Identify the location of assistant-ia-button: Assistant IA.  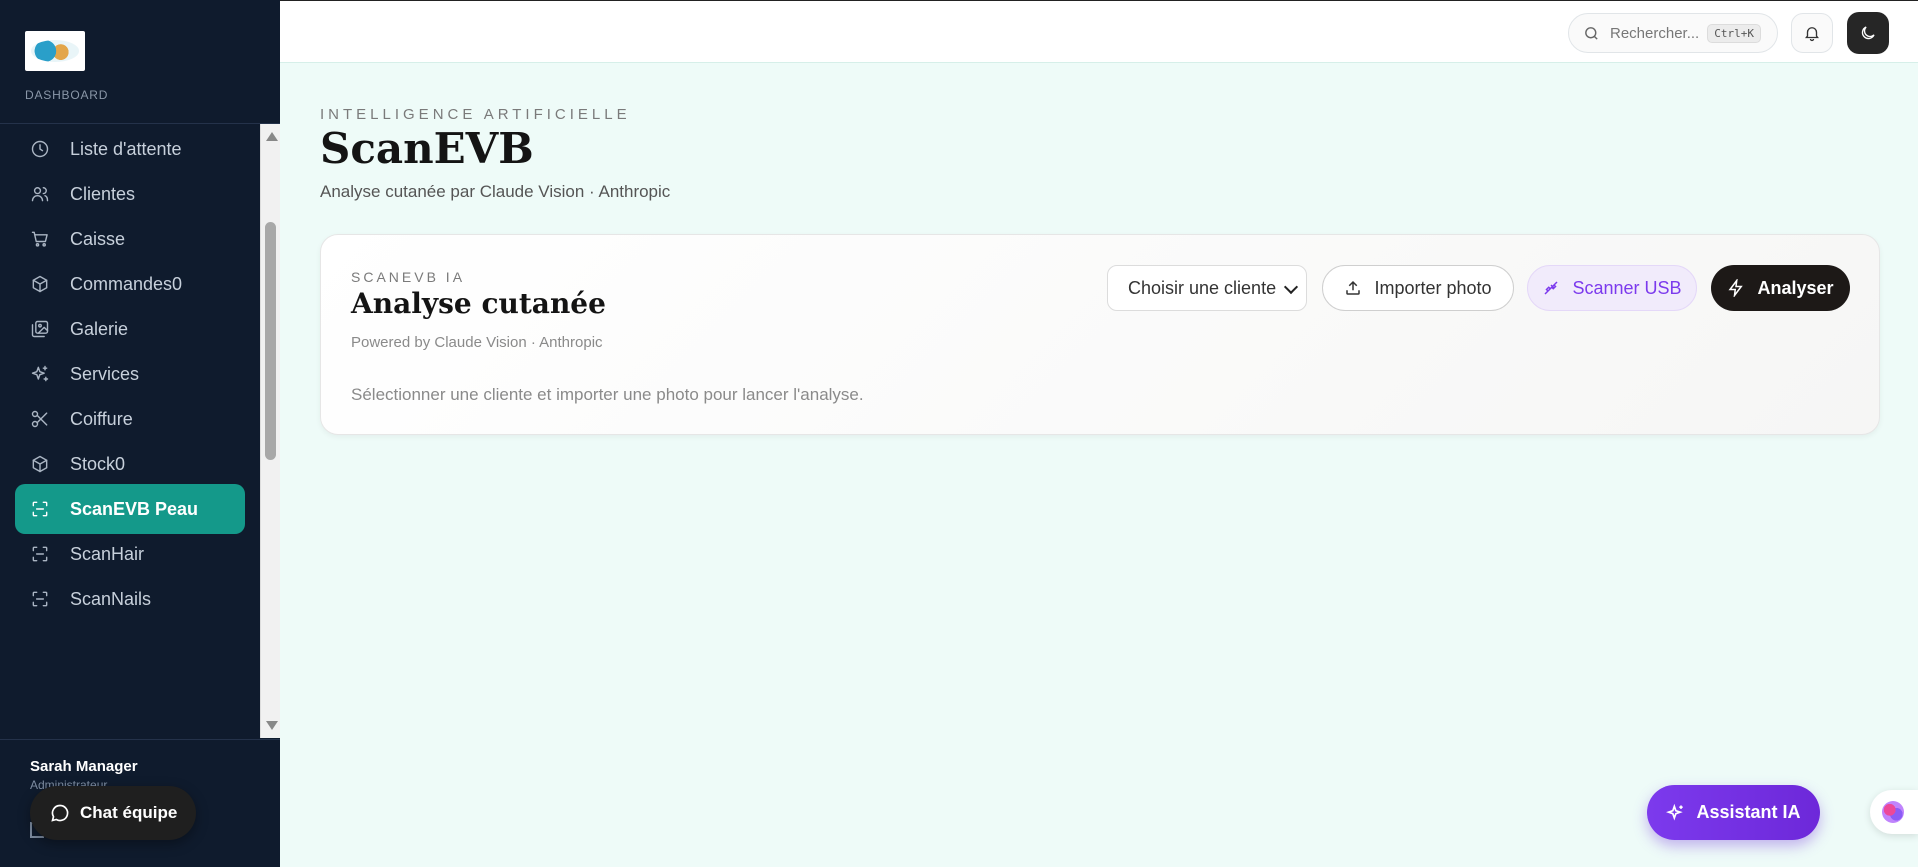
(1733, 812).